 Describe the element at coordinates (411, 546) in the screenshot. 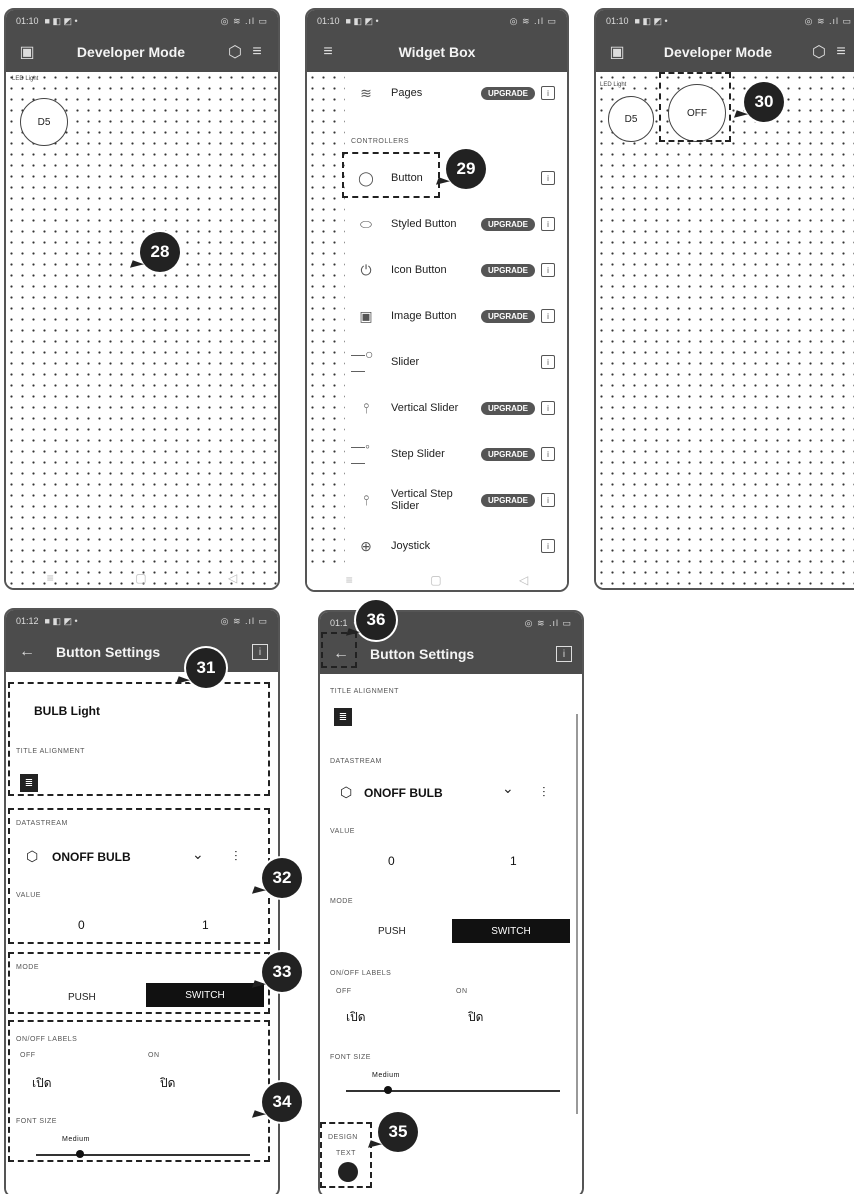

I see `list-item-label: Joystick` at that location.